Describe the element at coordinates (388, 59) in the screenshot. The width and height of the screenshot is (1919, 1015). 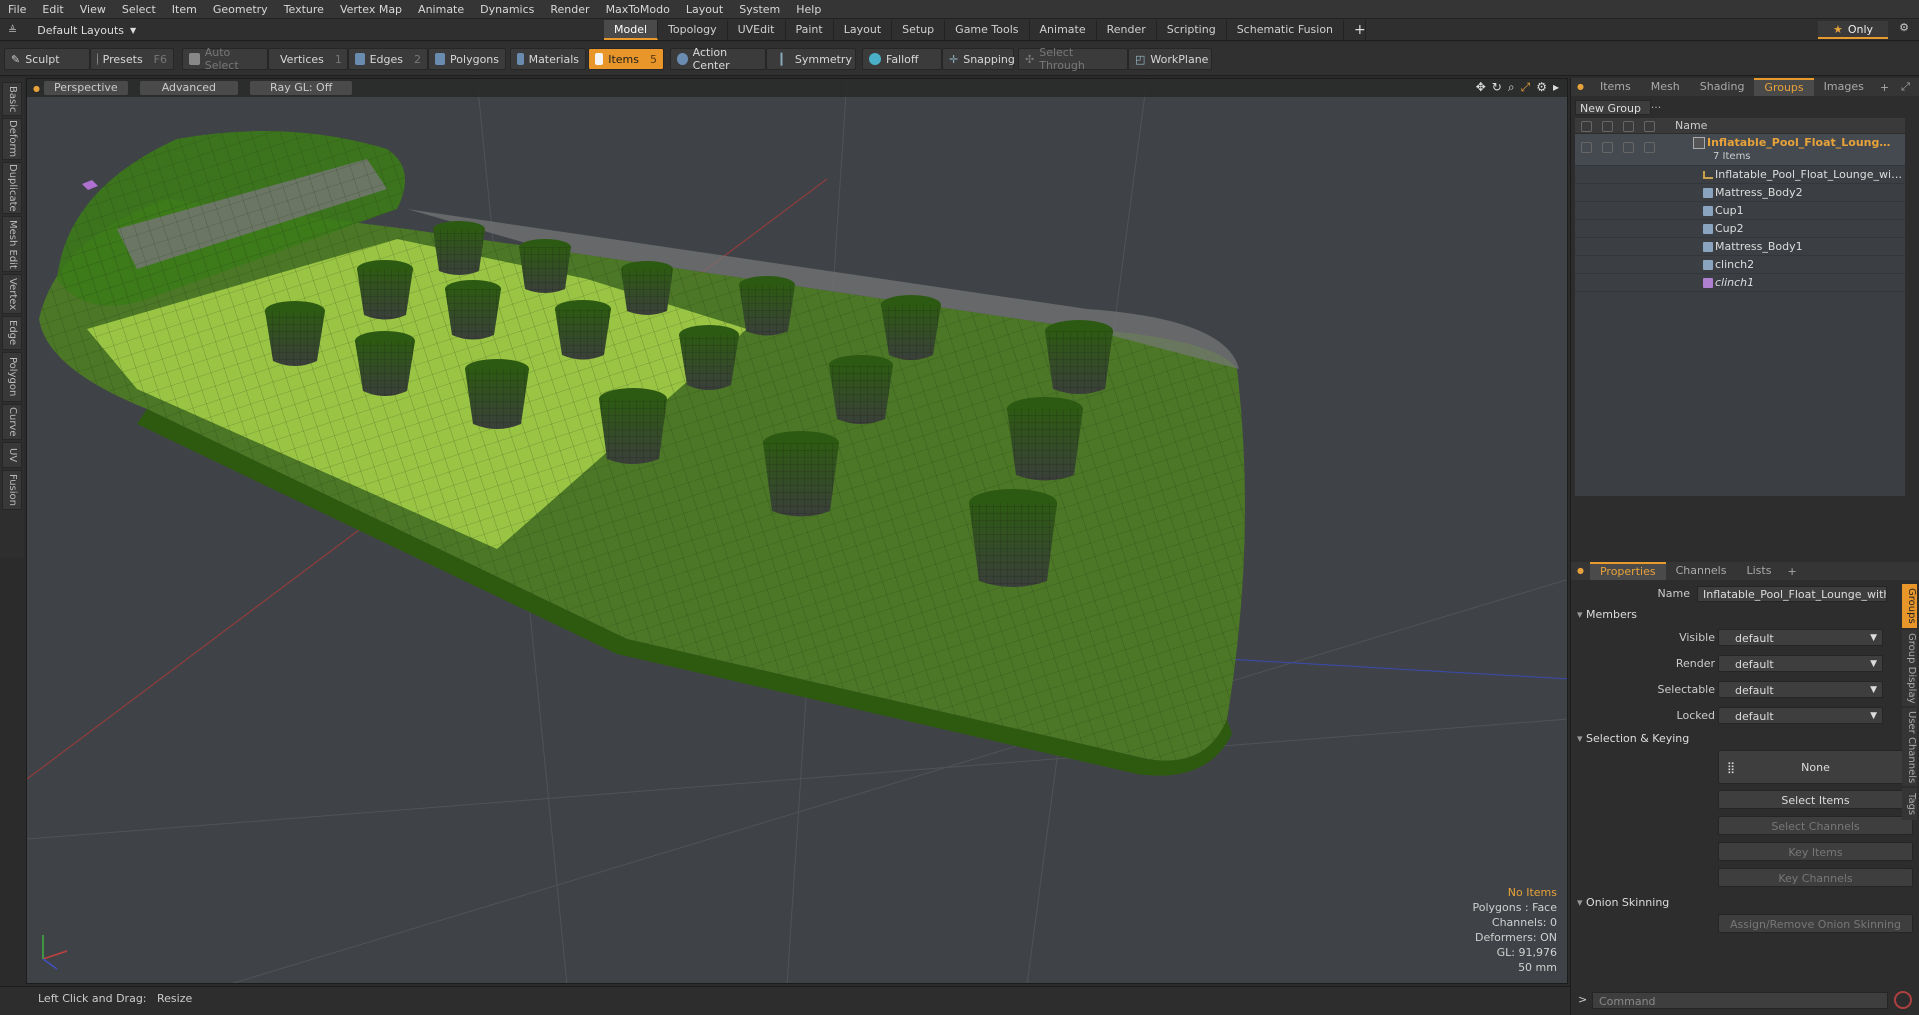
I see `edges-button: Edges 2` at that location.